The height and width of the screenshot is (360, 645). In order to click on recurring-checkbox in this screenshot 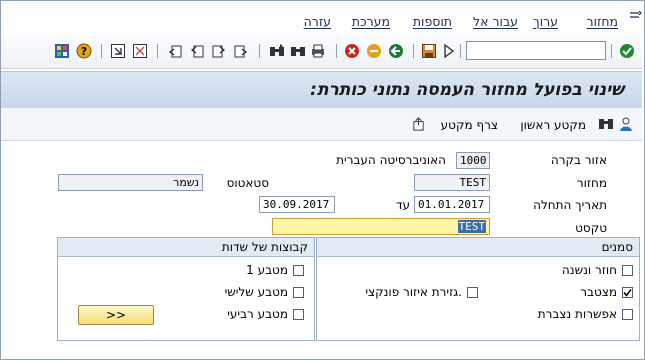, I will do `click(627, 270)`.